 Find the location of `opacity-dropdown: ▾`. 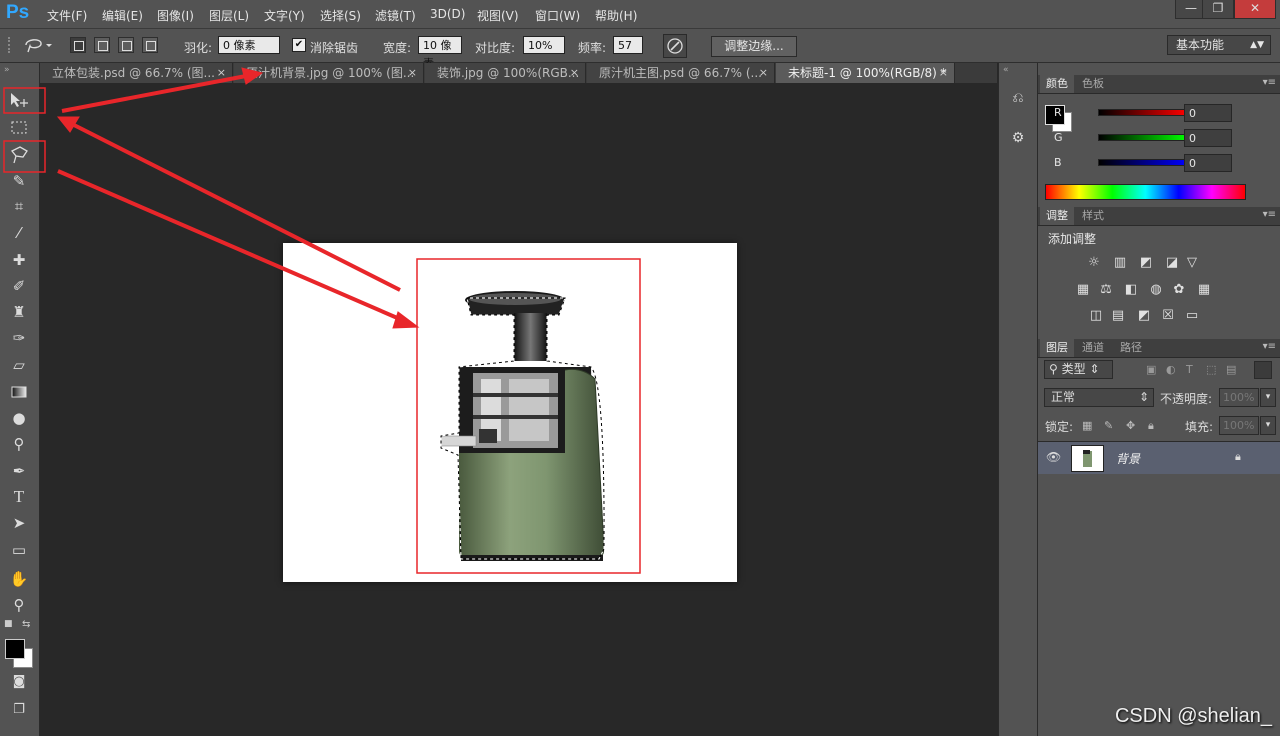

opacity-dropdown: ▾ is located at coordinates (1268, 397).